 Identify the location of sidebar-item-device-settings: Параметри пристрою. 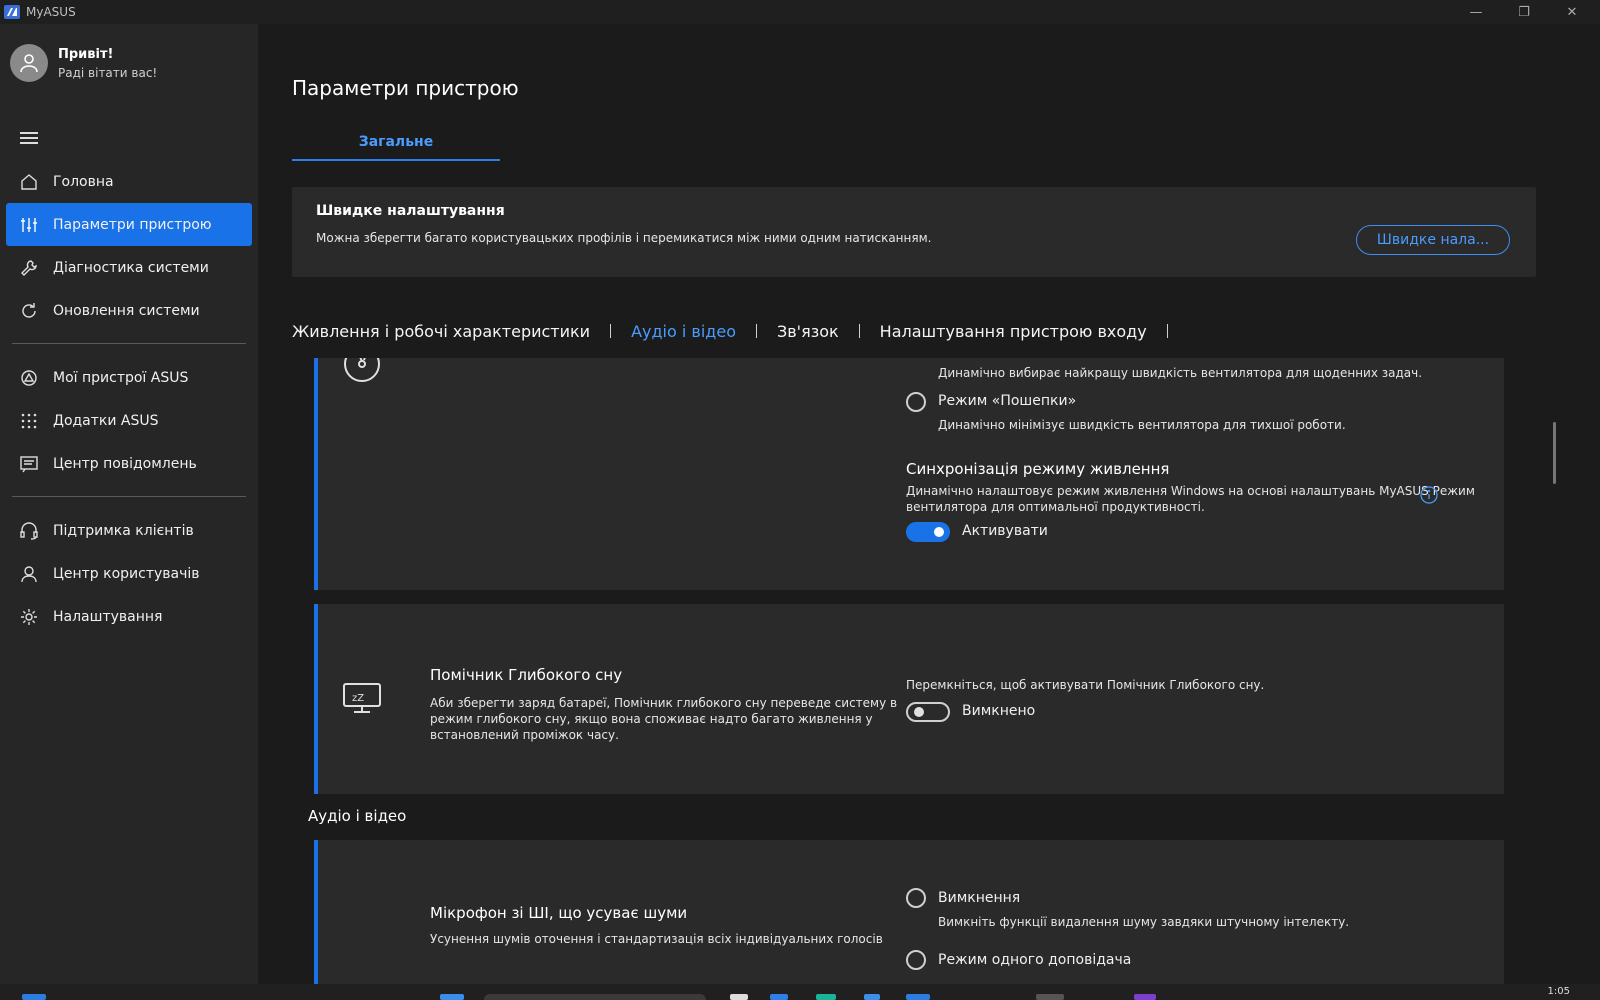
(129, 224).